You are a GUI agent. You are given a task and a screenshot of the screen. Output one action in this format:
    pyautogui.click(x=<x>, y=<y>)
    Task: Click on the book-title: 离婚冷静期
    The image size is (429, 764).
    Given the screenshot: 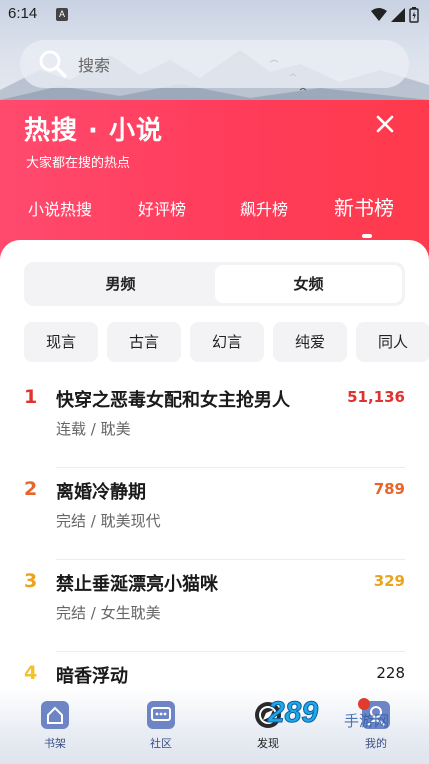 What is the action you would take?
    pyautogui.click(x=101, y=492)
    